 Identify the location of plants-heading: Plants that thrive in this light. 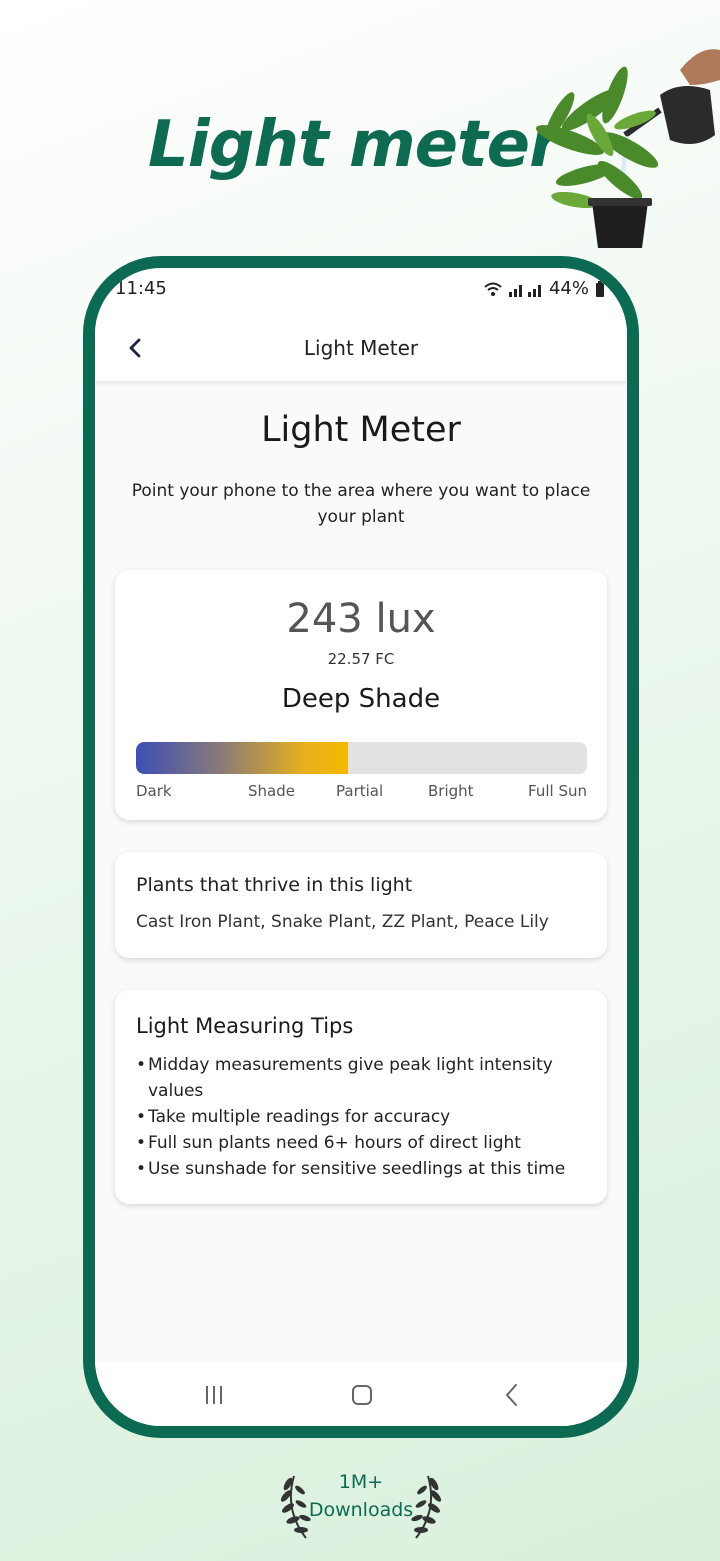
(274, 885).